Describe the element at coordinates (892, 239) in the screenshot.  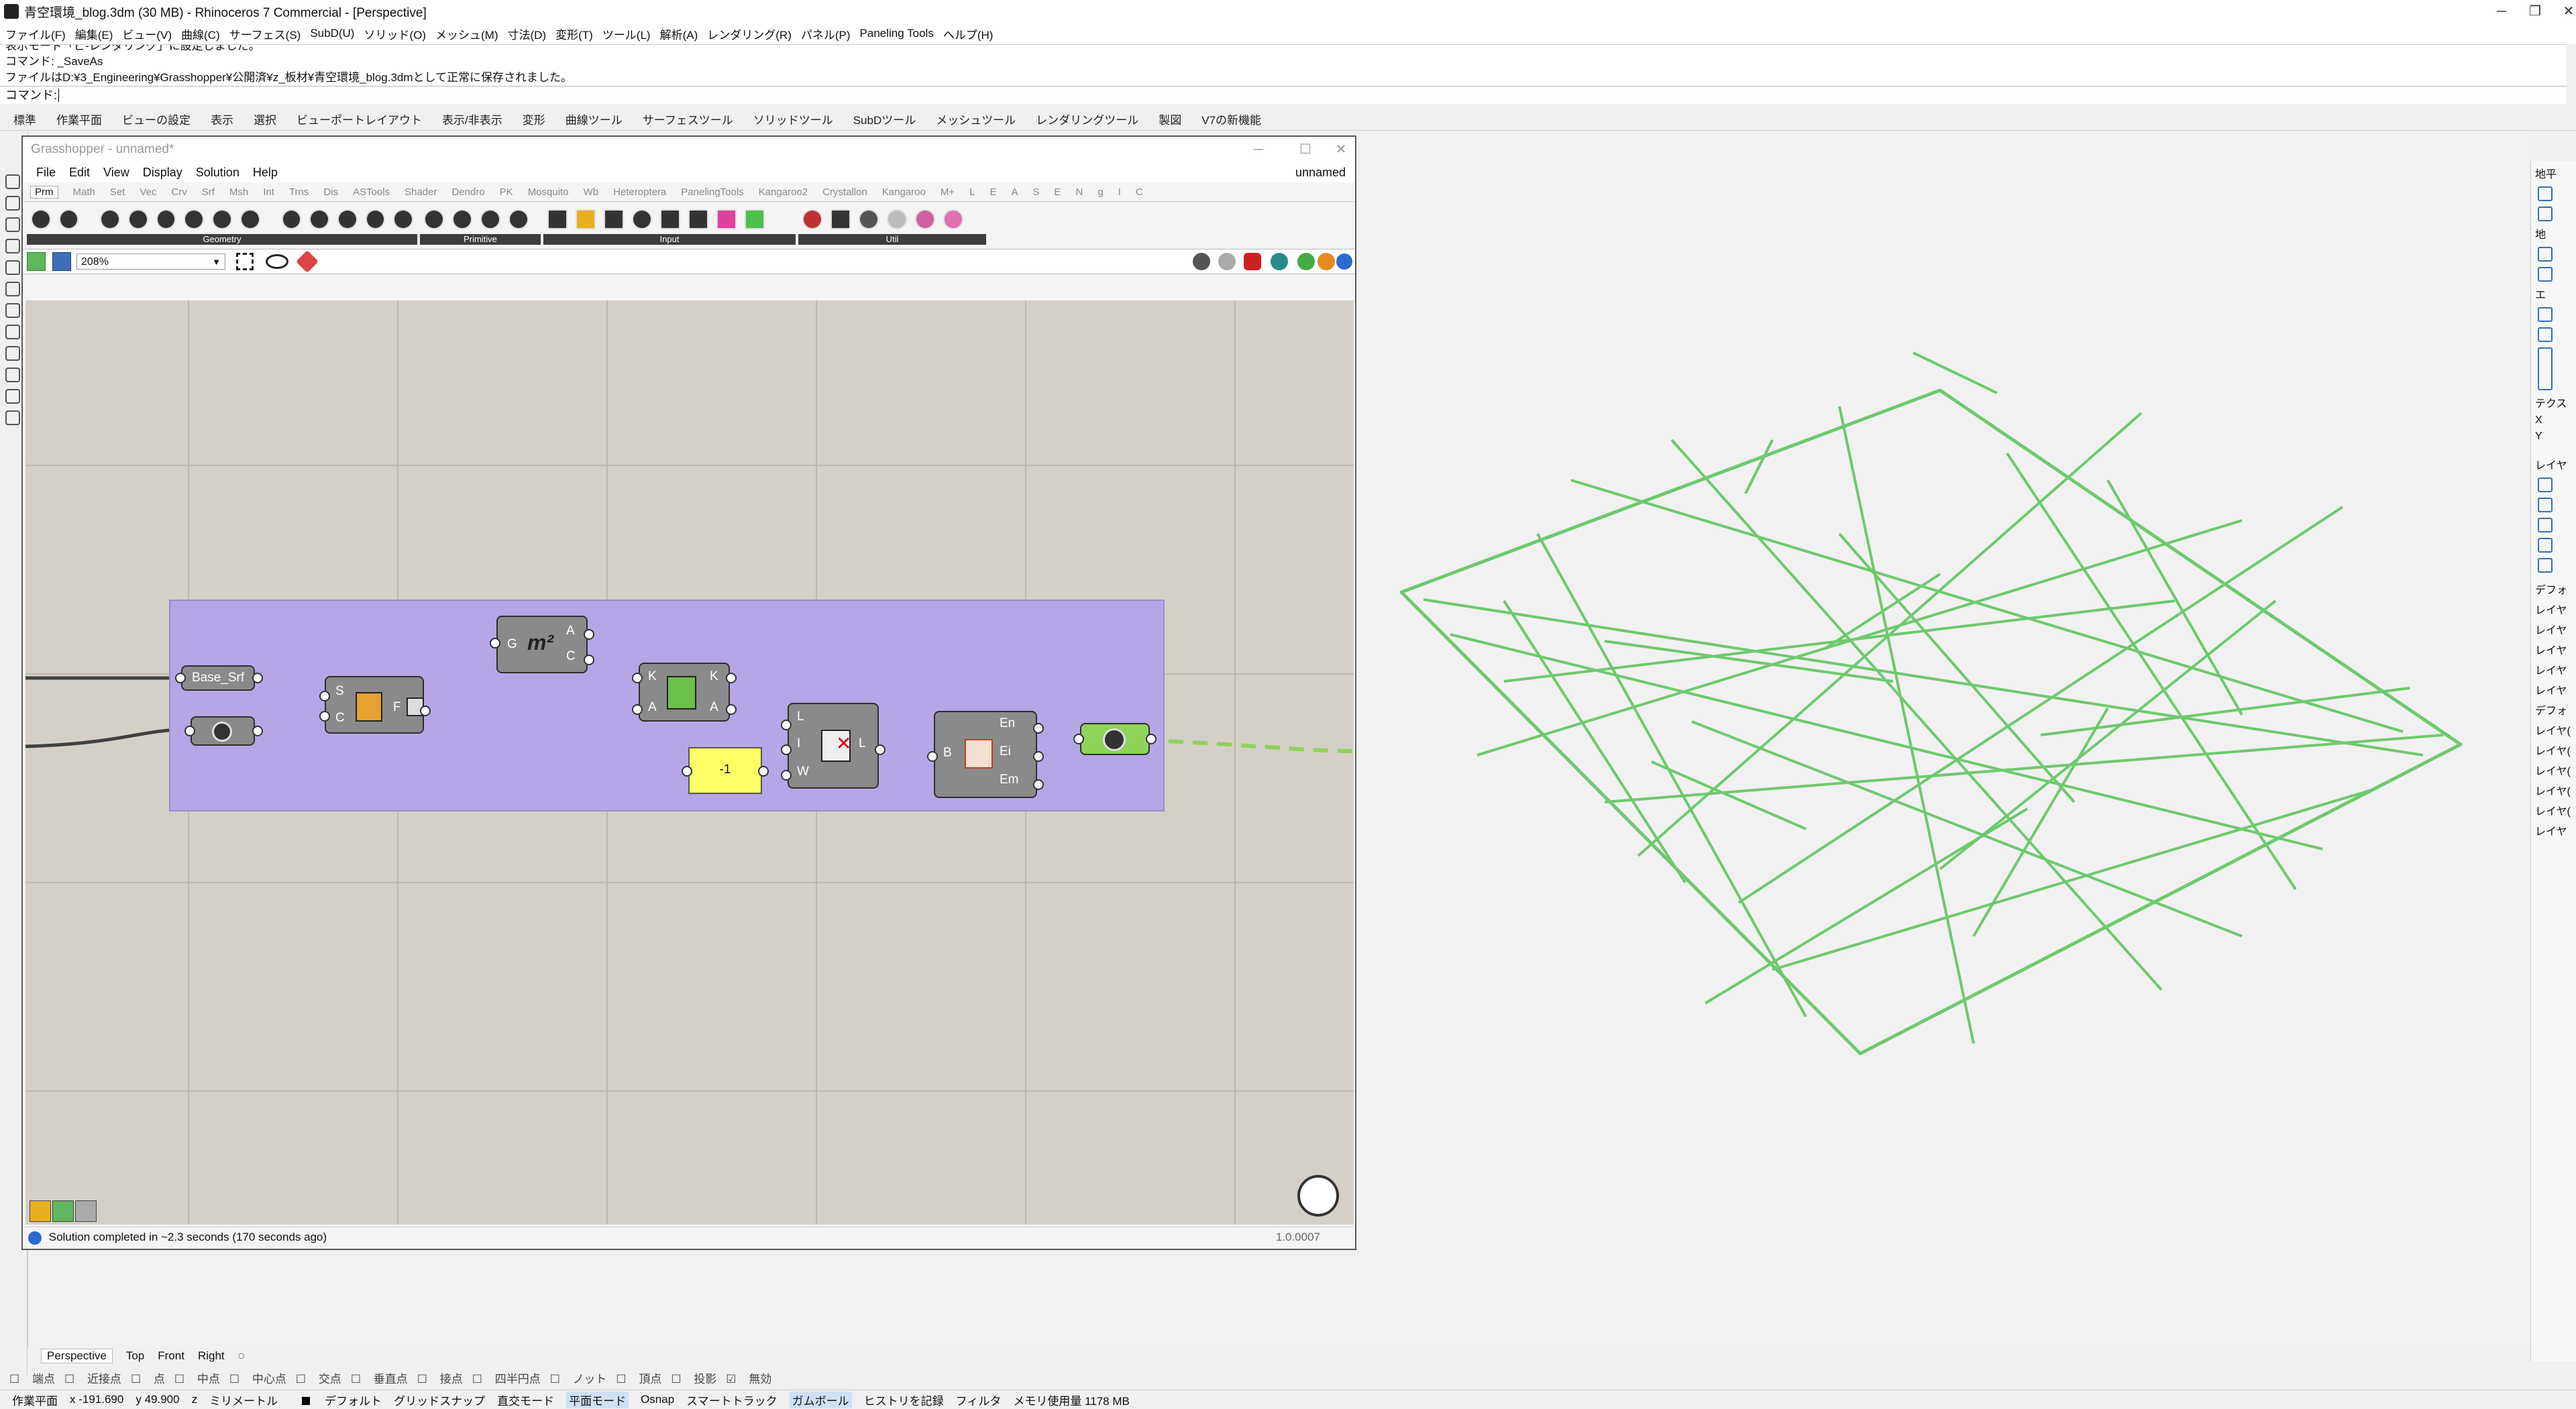
I see `util-group-label: Util` at that location.